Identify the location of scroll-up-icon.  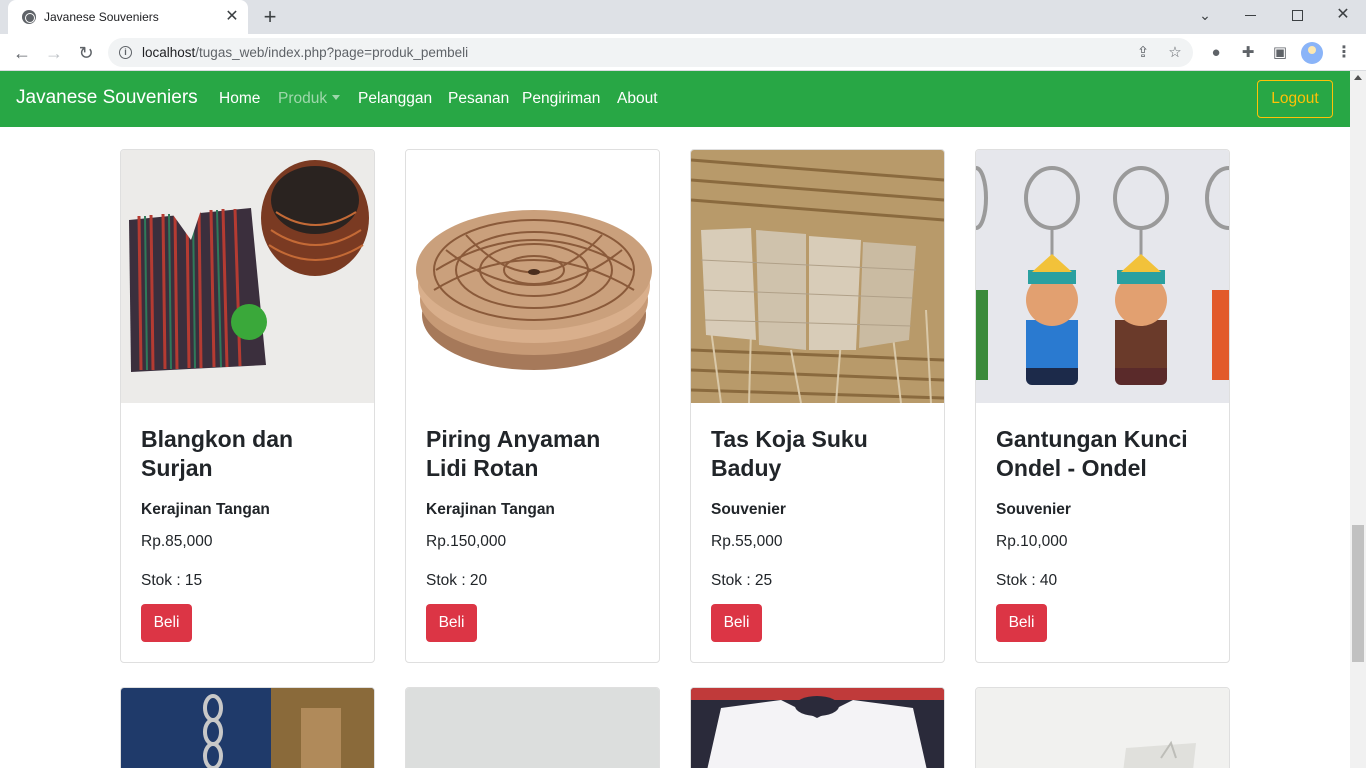
(1358, 77).